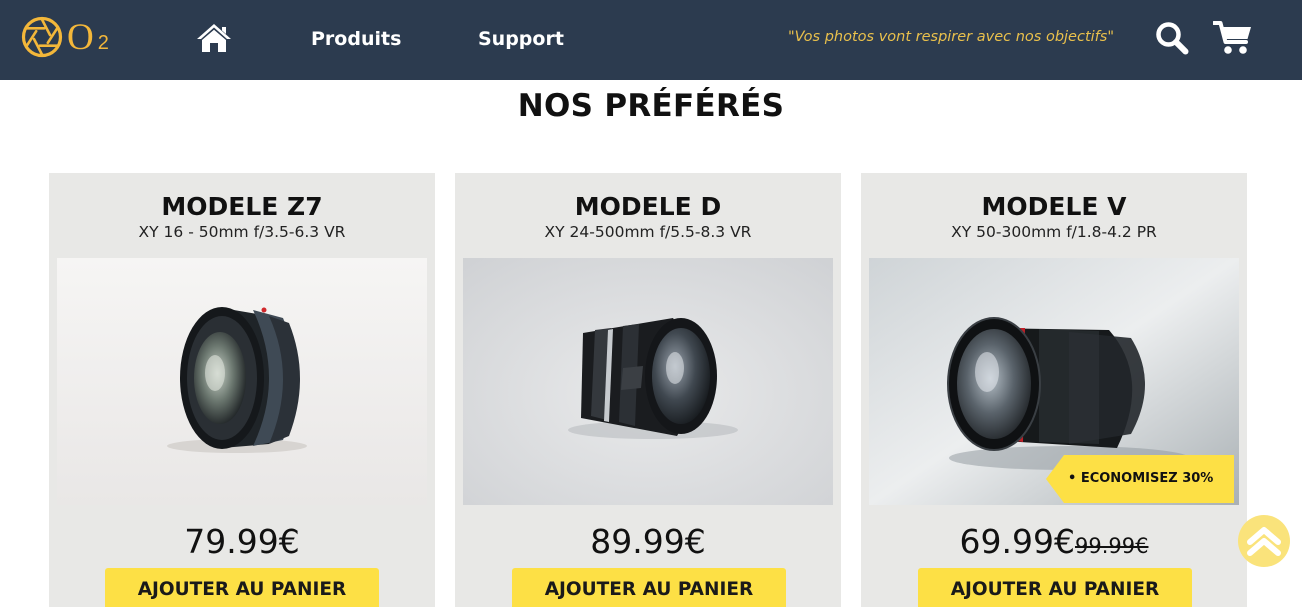 This screenshot has width=1302, height=607. I want to click on price-row: 79.99€, so click(242, 542).